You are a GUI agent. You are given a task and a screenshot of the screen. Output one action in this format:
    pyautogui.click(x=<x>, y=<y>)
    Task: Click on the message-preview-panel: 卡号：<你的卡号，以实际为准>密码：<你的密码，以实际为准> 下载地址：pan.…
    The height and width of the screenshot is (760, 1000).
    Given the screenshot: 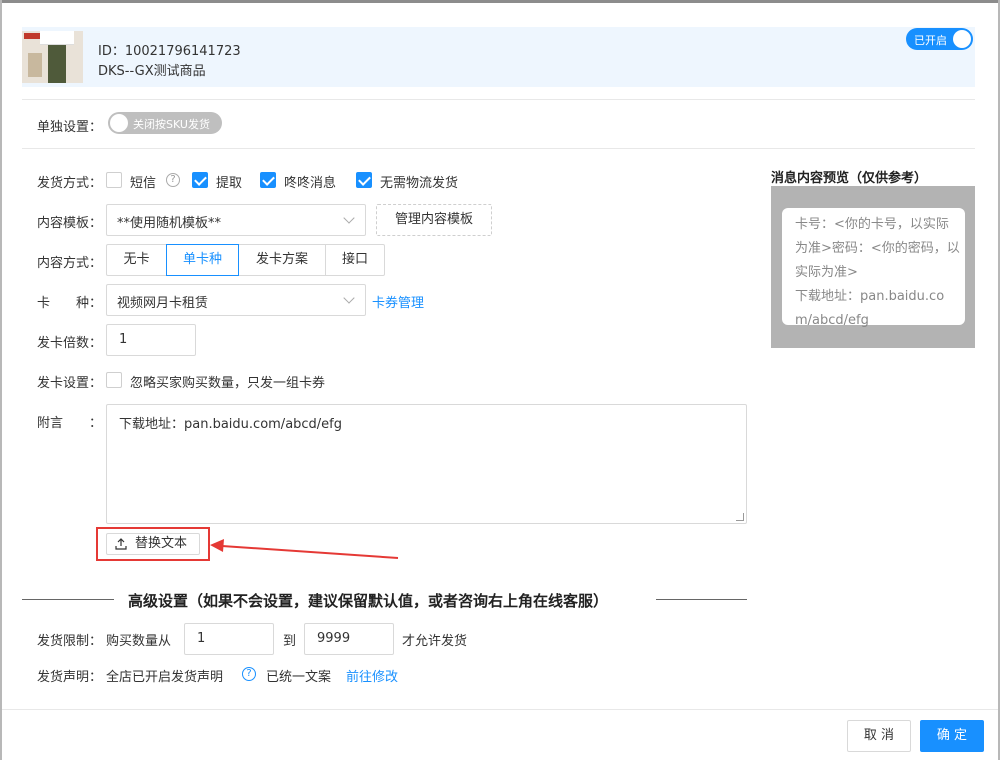 What is the action you would take?
    pyautogui.click(x=873, y=267)
    